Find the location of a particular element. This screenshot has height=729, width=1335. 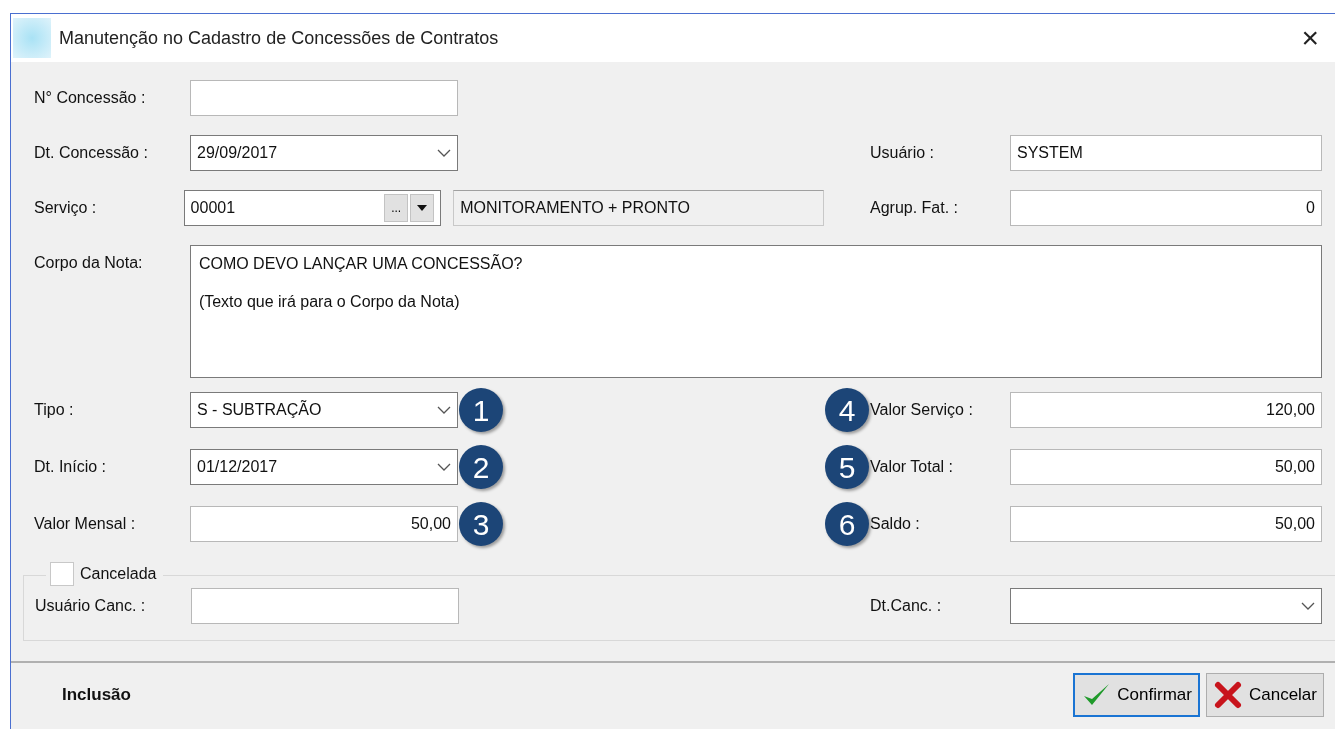

field-label: Tipo : is located at coordinates (54, 410).